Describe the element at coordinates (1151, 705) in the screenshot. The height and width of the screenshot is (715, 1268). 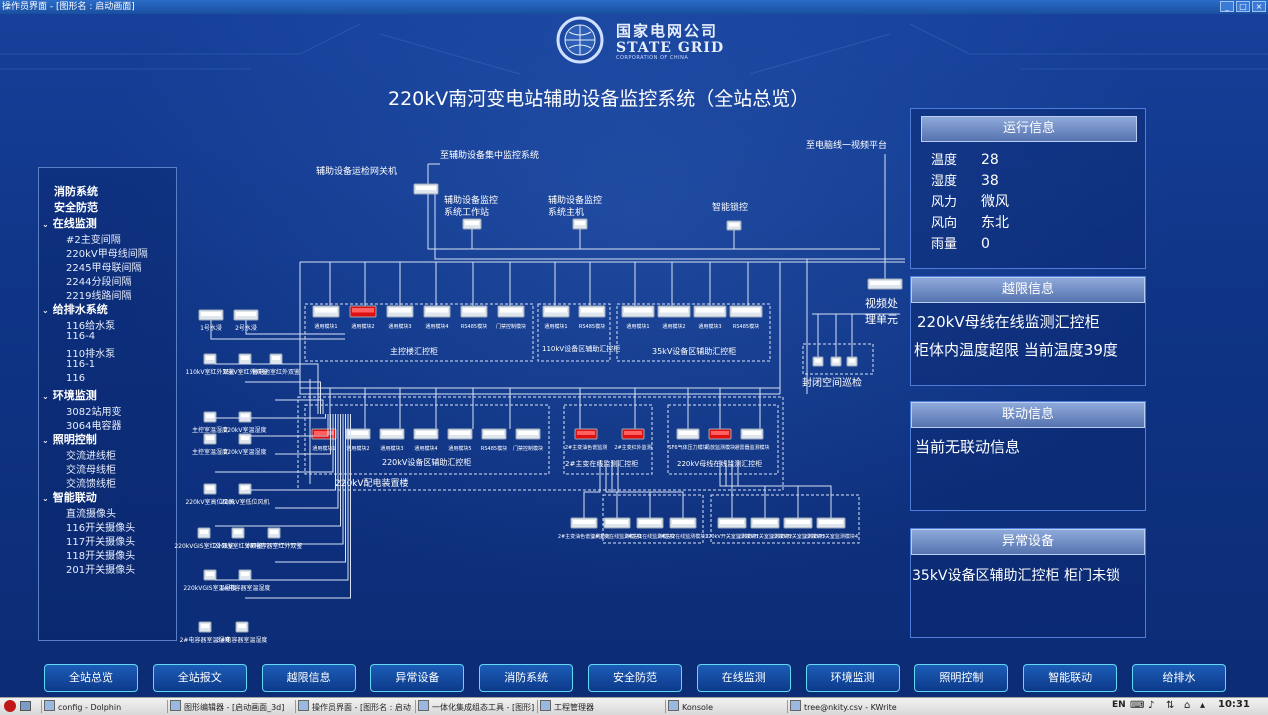
I see `volume-icon: ♪` at that location.